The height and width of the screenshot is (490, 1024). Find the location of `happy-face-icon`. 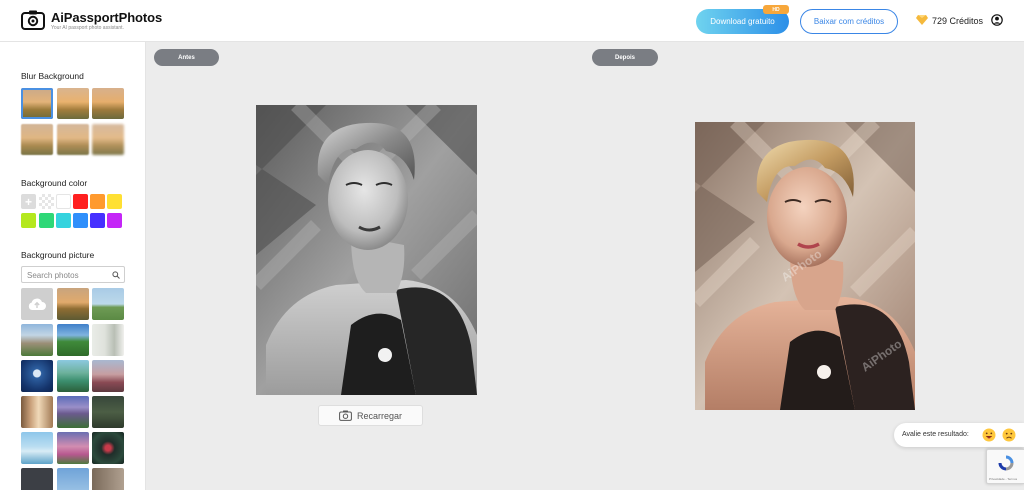

happy-face-icon is located at coordinates (989, 435).